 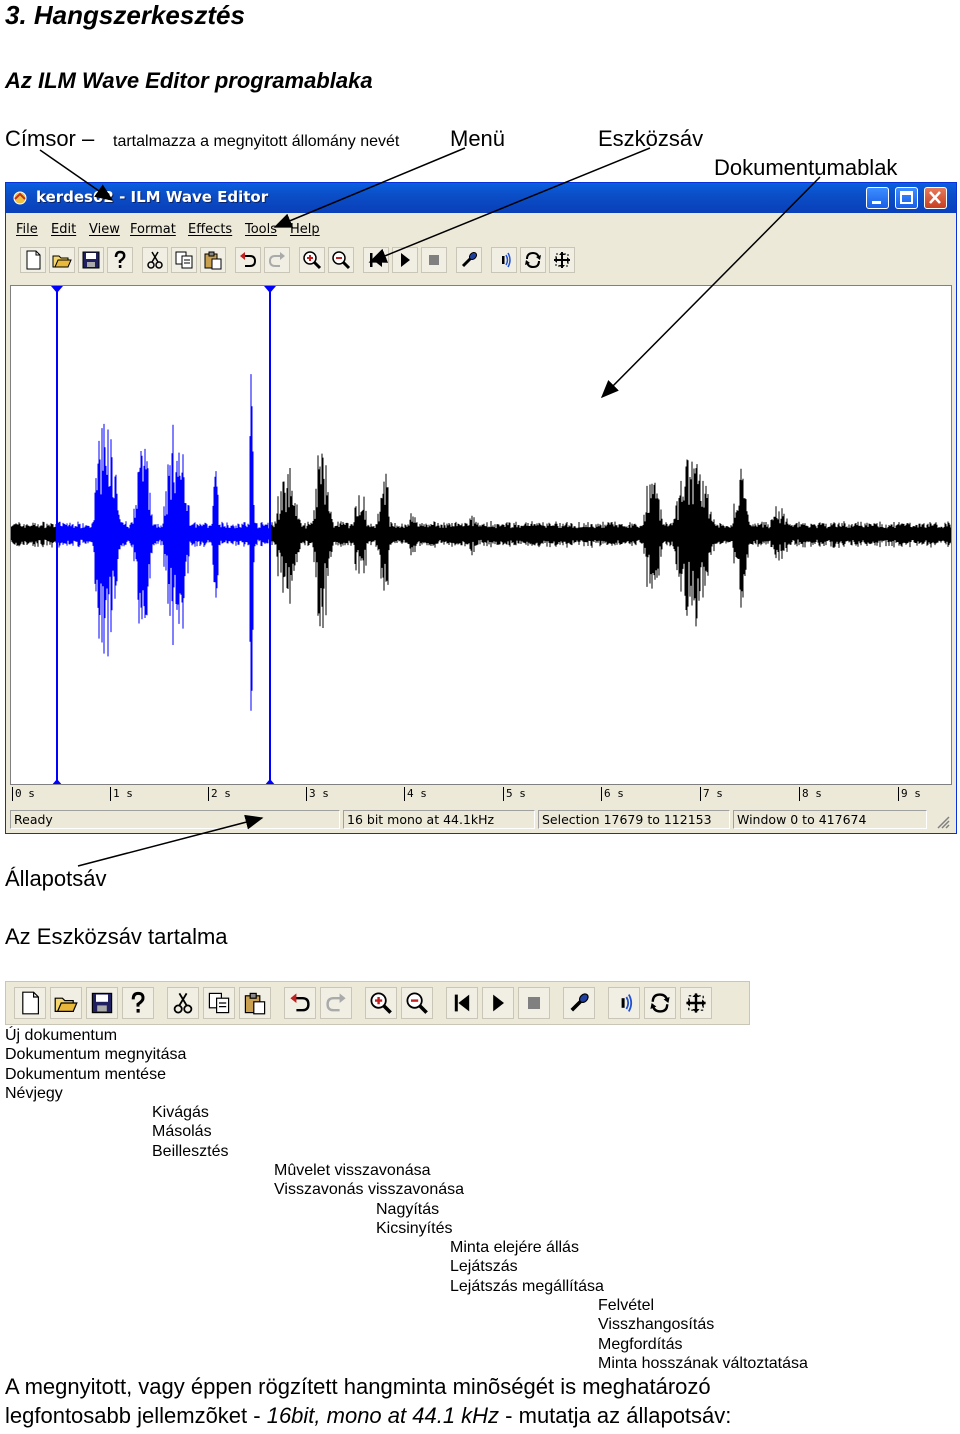 I want to click on maximize-button, so click(x=906, y=198).